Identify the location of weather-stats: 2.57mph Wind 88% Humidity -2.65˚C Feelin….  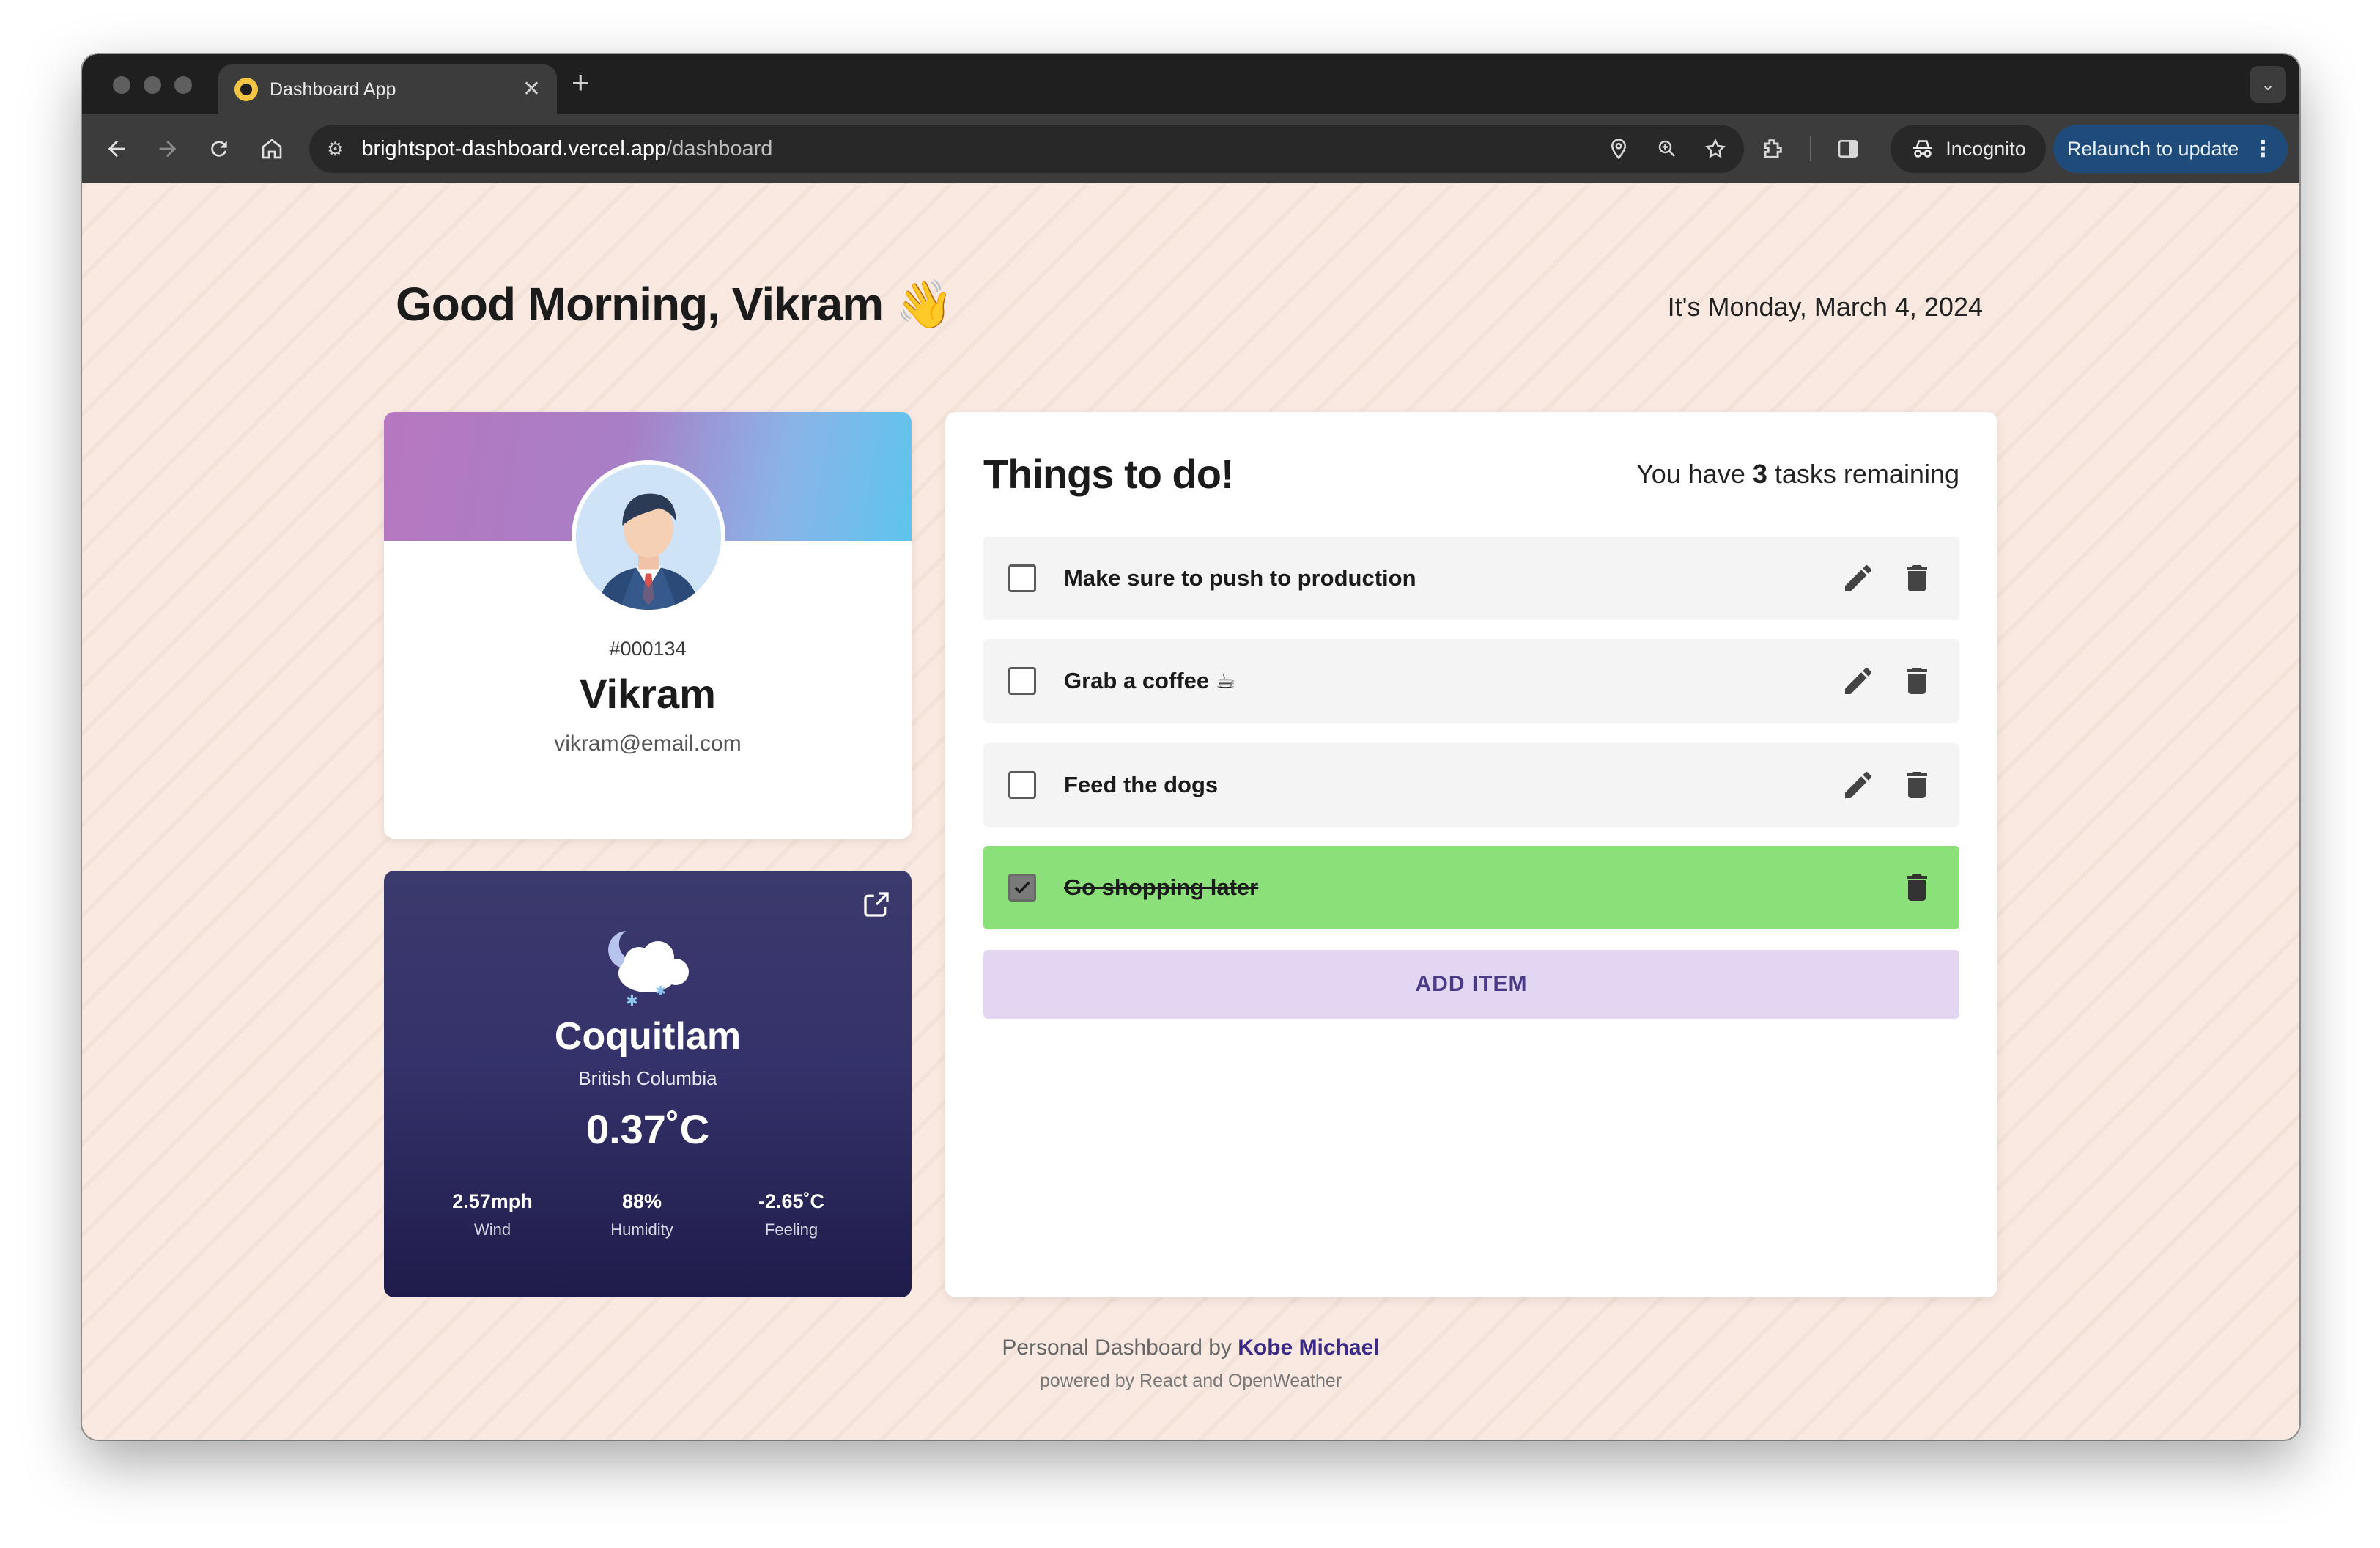
(641, 1214).